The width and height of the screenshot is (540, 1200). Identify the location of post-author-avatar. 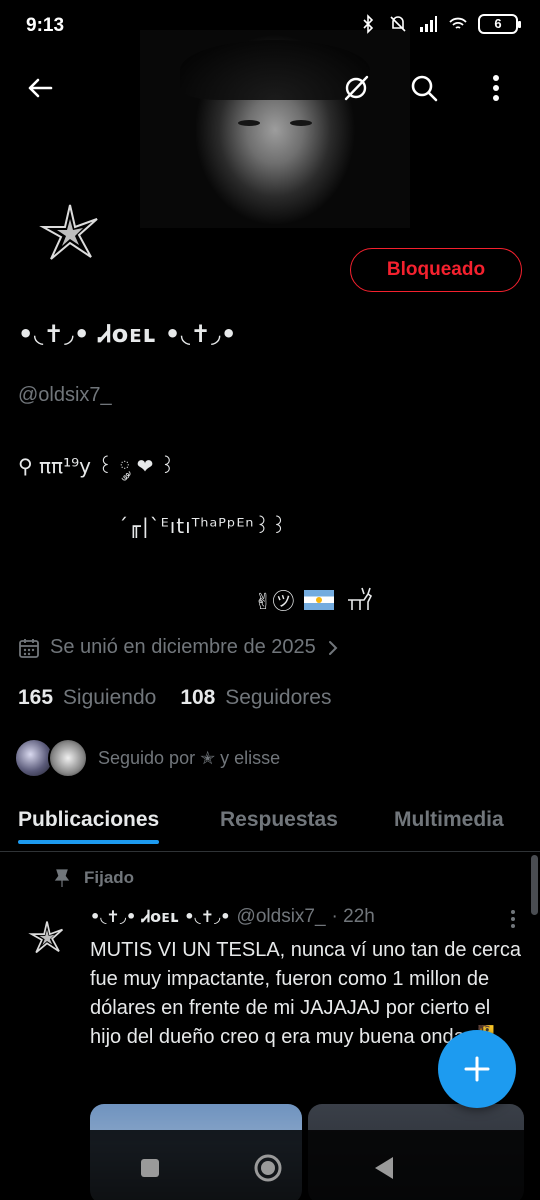
(47, 937).